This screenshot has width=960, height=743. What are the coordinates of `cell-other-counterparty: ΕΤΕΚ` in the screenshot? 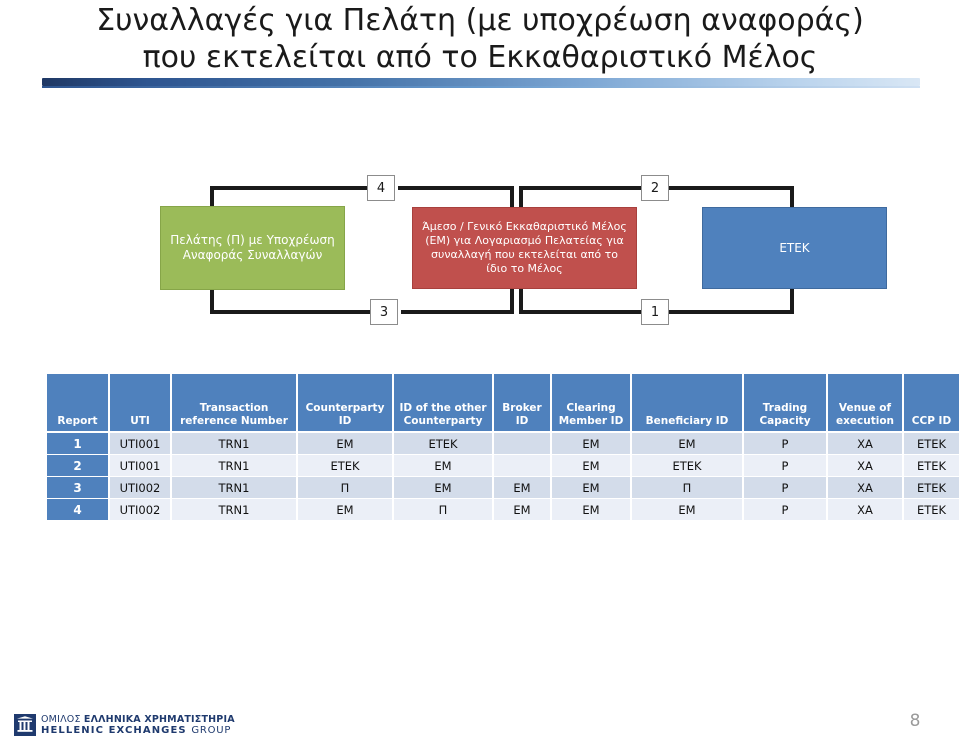 It's located at (443, 443).